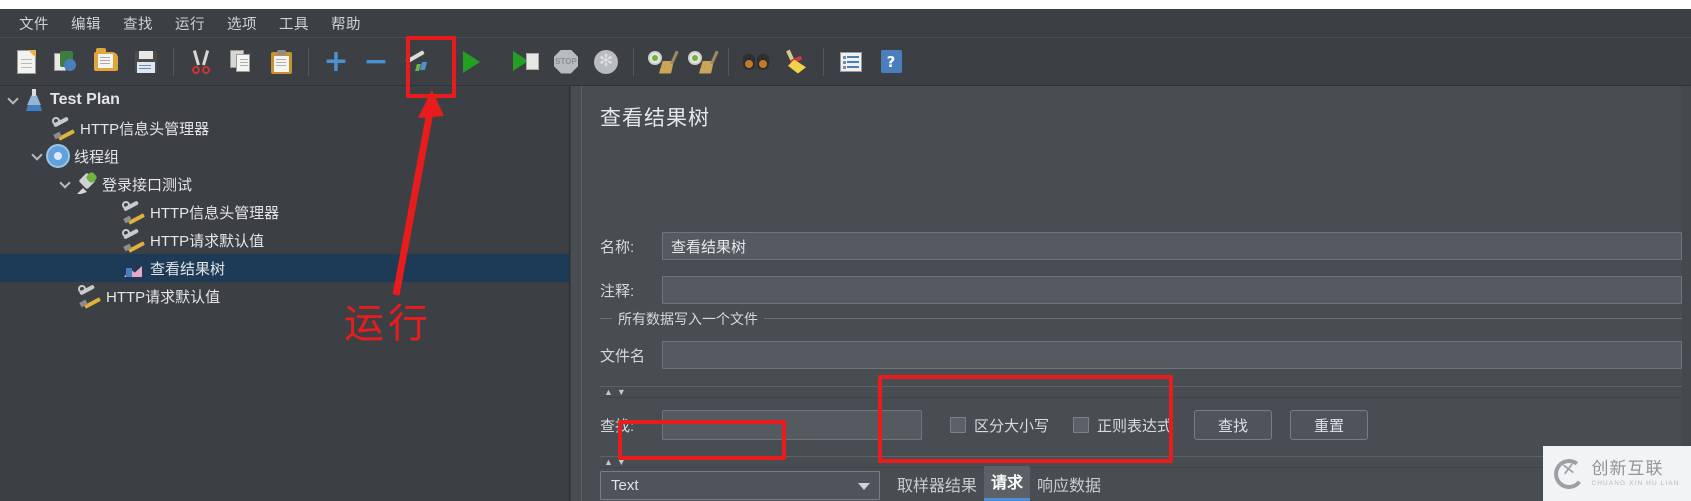 This screenshot has width=1691, height=501. Describe the element at coordinates (621, 462) in the screenshot. I see `splitter-down-icon-2: ▼` at that location.